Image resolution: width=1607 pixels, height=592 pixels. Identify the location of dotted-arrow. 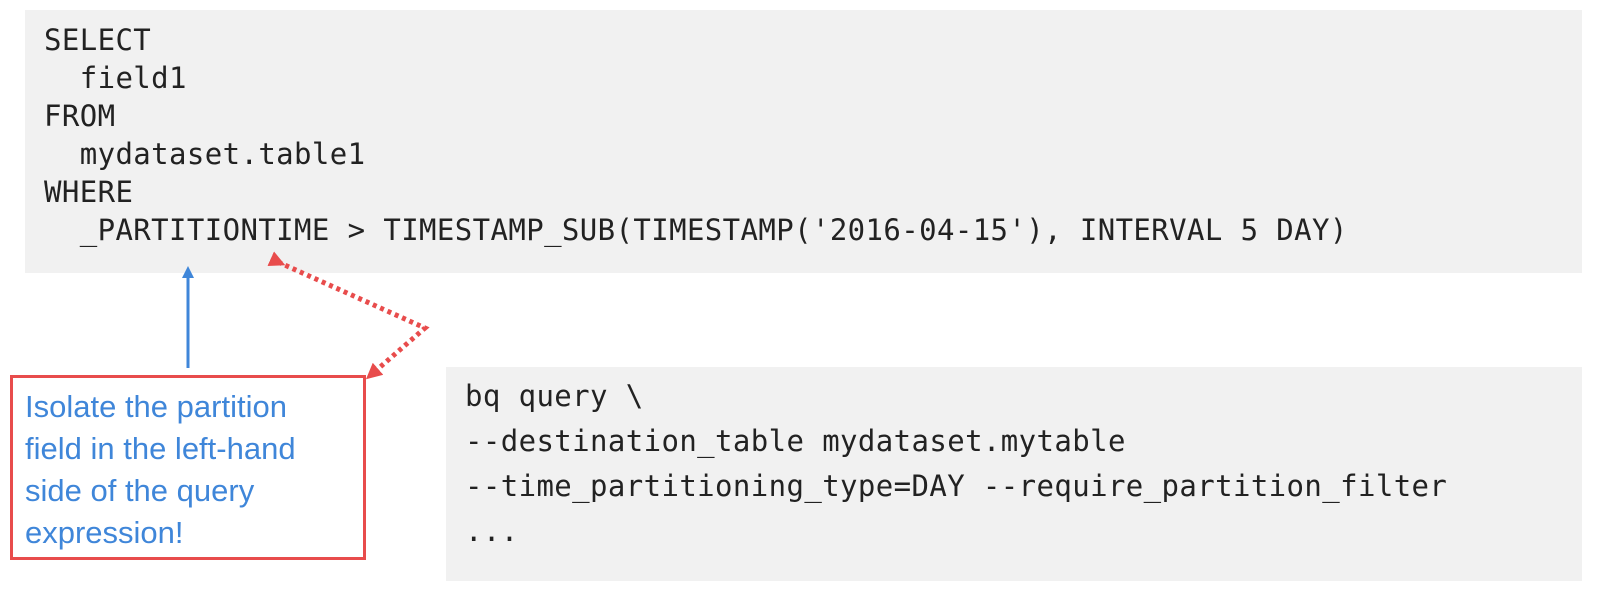
(348, 315).